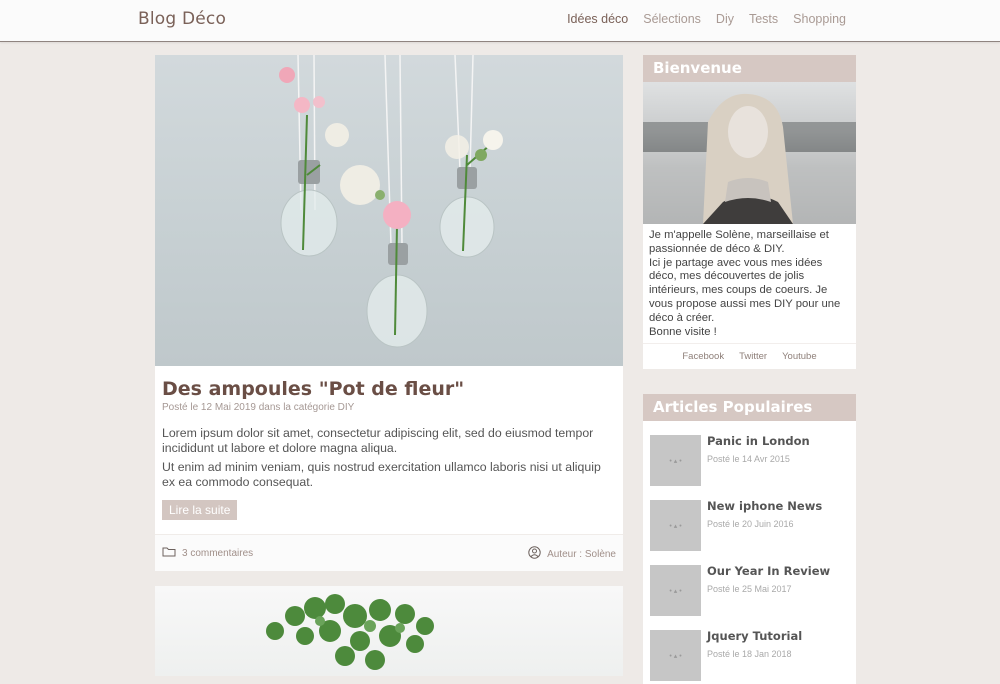 The image size is (1000, 684). Describe the element at coordinates (819, 19) in the screenshot. I see `nav-shopping: Shopping` at that location.